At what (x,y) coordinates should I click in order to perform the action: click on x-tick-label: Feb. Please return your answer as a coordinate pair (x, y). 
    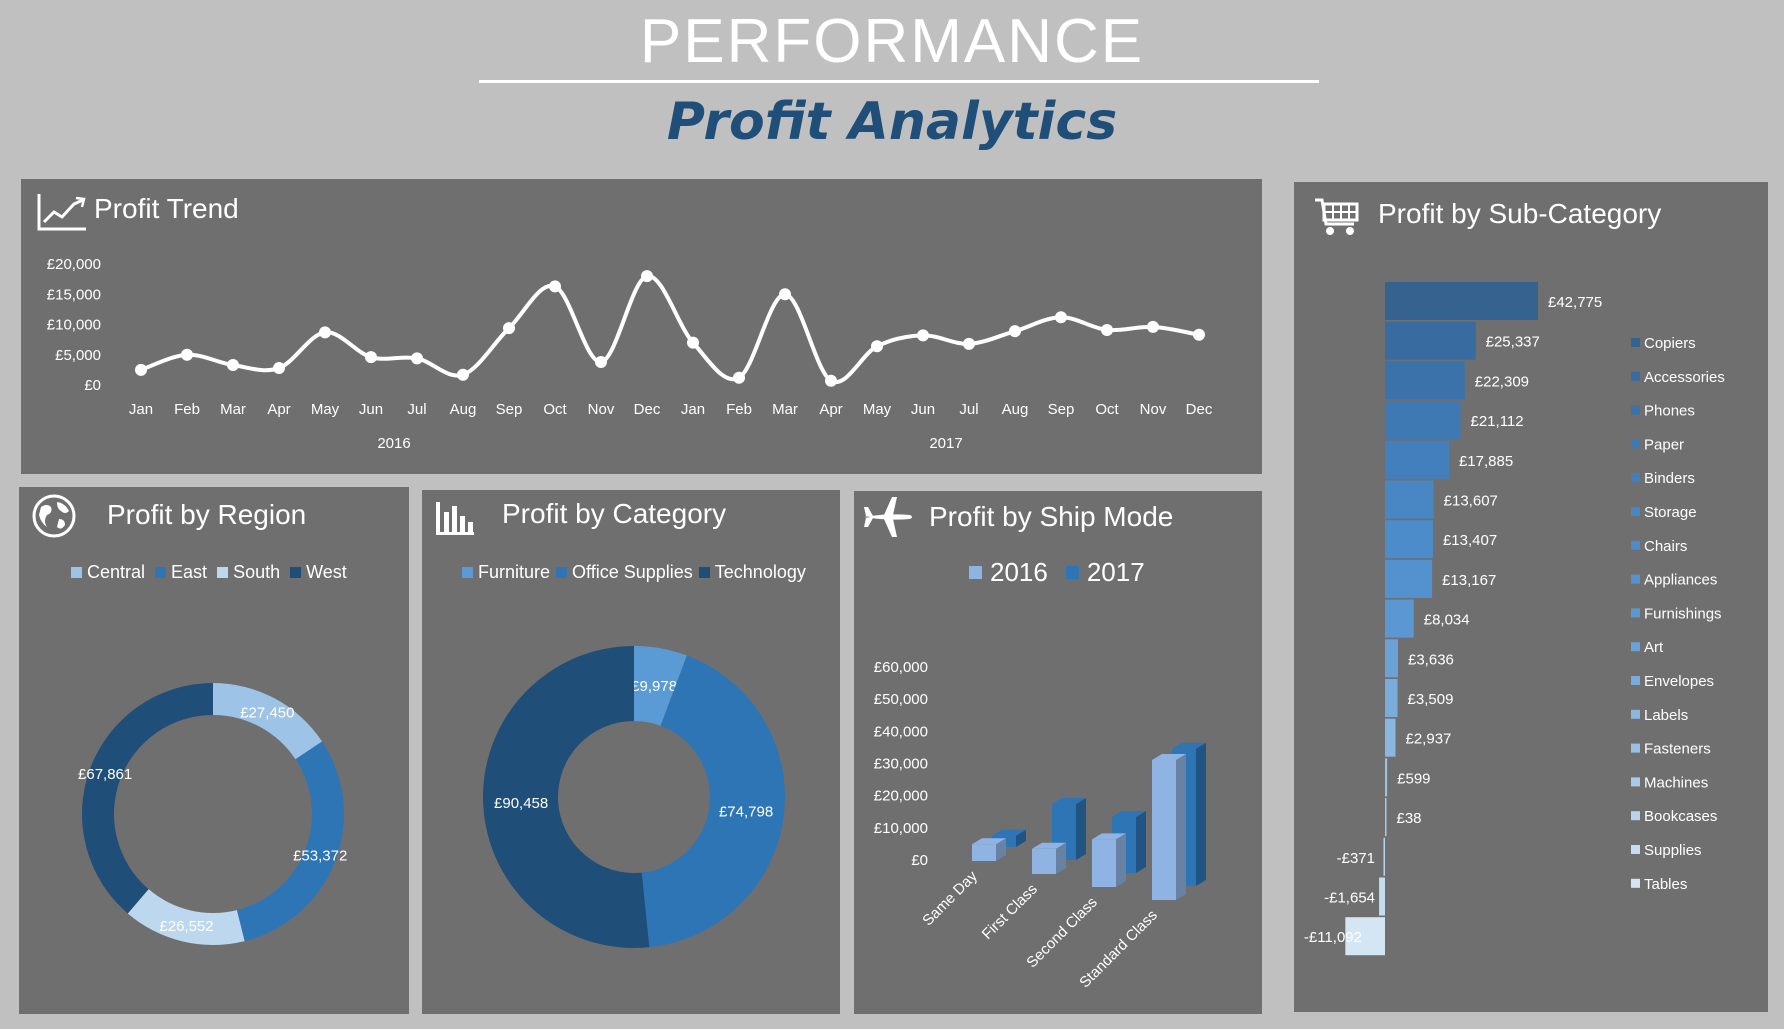
    Looking at the image, I should click on (739, 409).